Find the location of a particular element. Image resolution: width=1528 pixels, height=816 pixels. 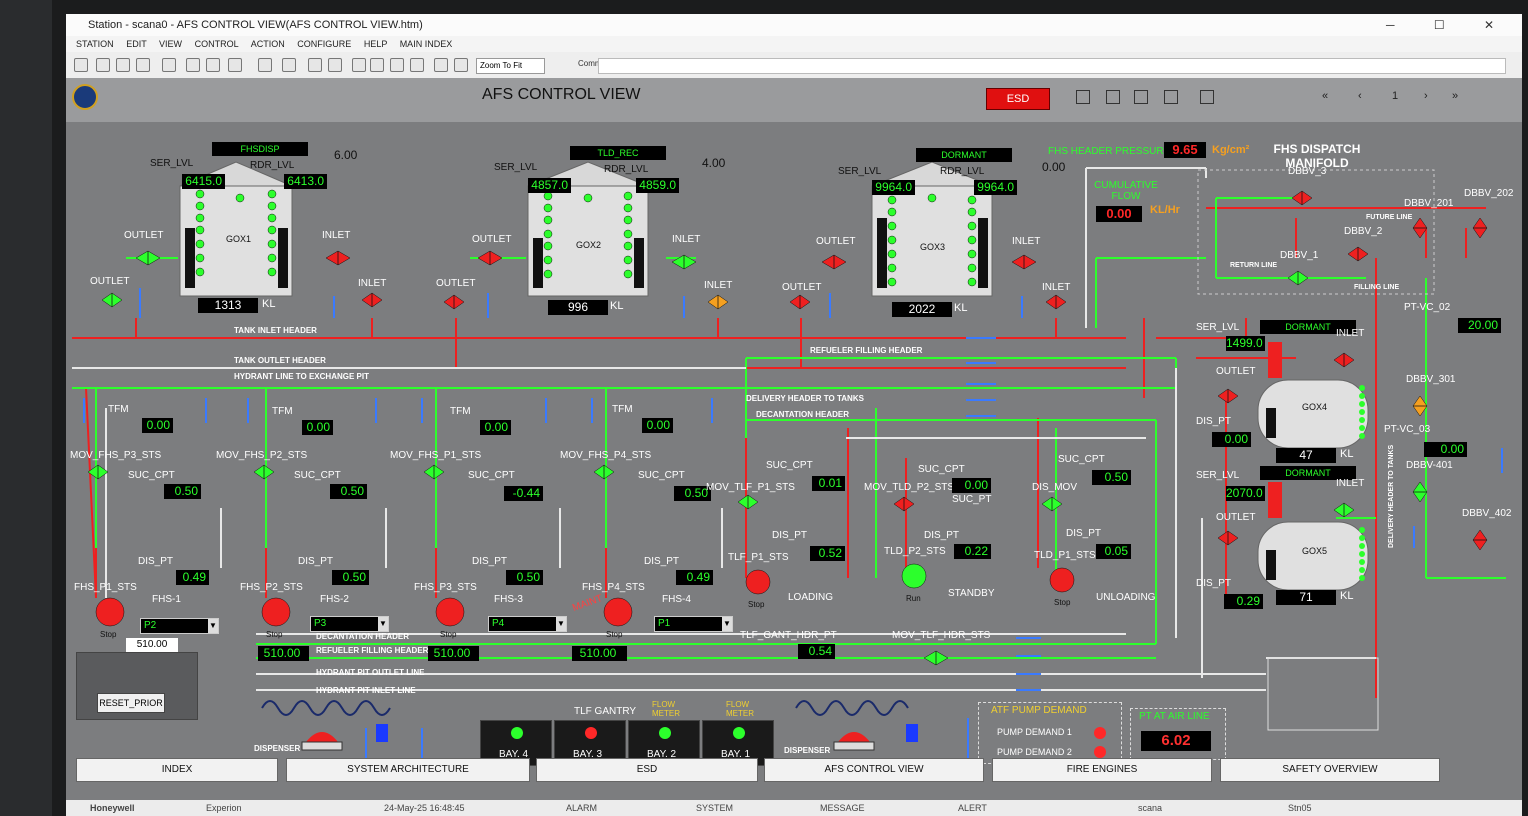

tank2-ser-lvl-label: SER_LVL is located at coordinates (516, 167).